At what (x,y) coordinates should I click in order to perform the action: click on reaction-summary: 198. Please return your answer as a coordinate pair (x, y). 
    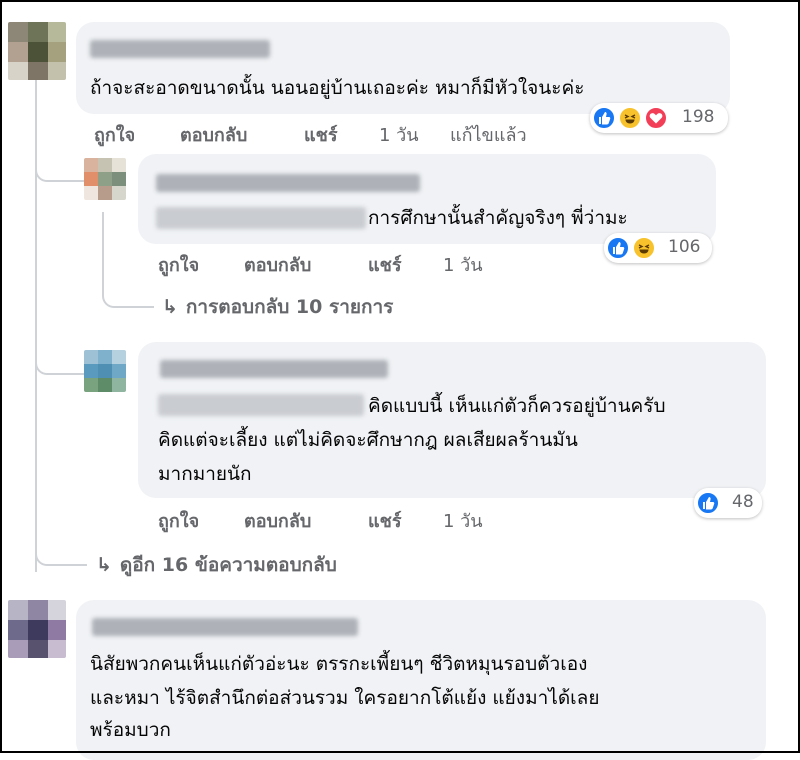
    Looking at the image, I should click on (659, 118).